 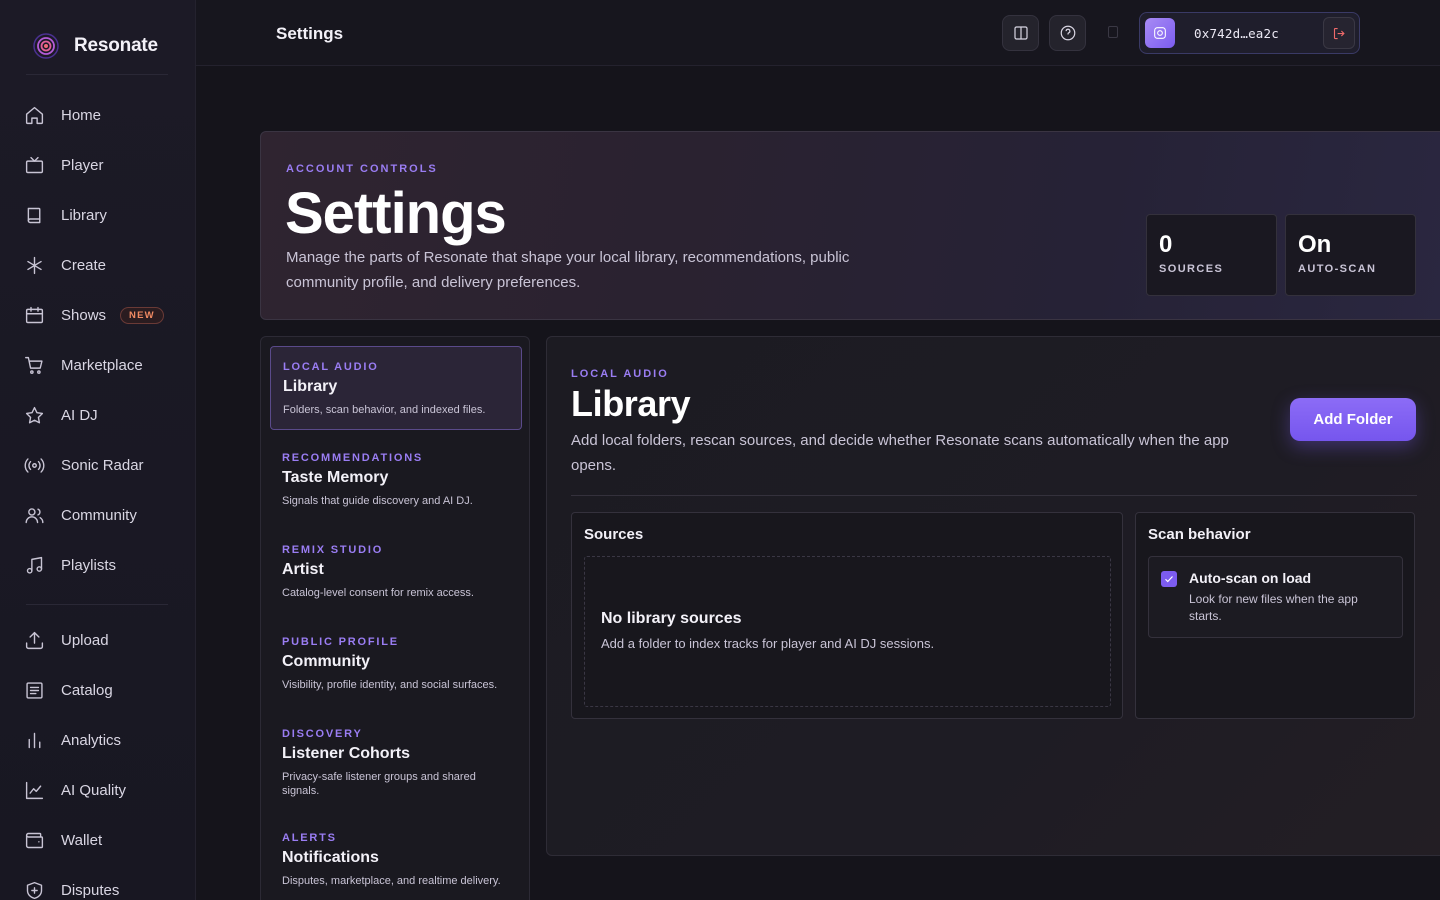 What do you see at coordinates (1250, 578) in the screenshot?
I see `auto-scan-label: Auto-scan on load` at bounding box center [1250, 578].